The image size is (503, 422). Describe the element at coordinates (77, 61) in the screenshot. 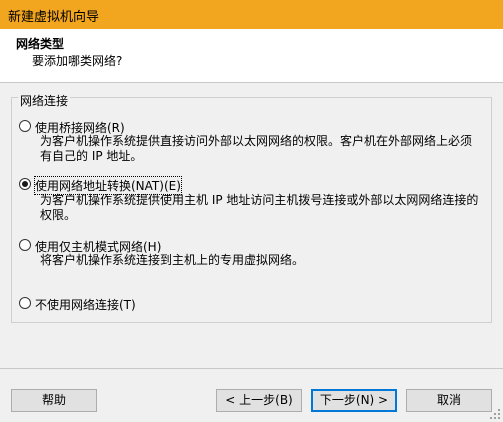

I see `page-subtitle: 要添加哪类网络?` at that location.